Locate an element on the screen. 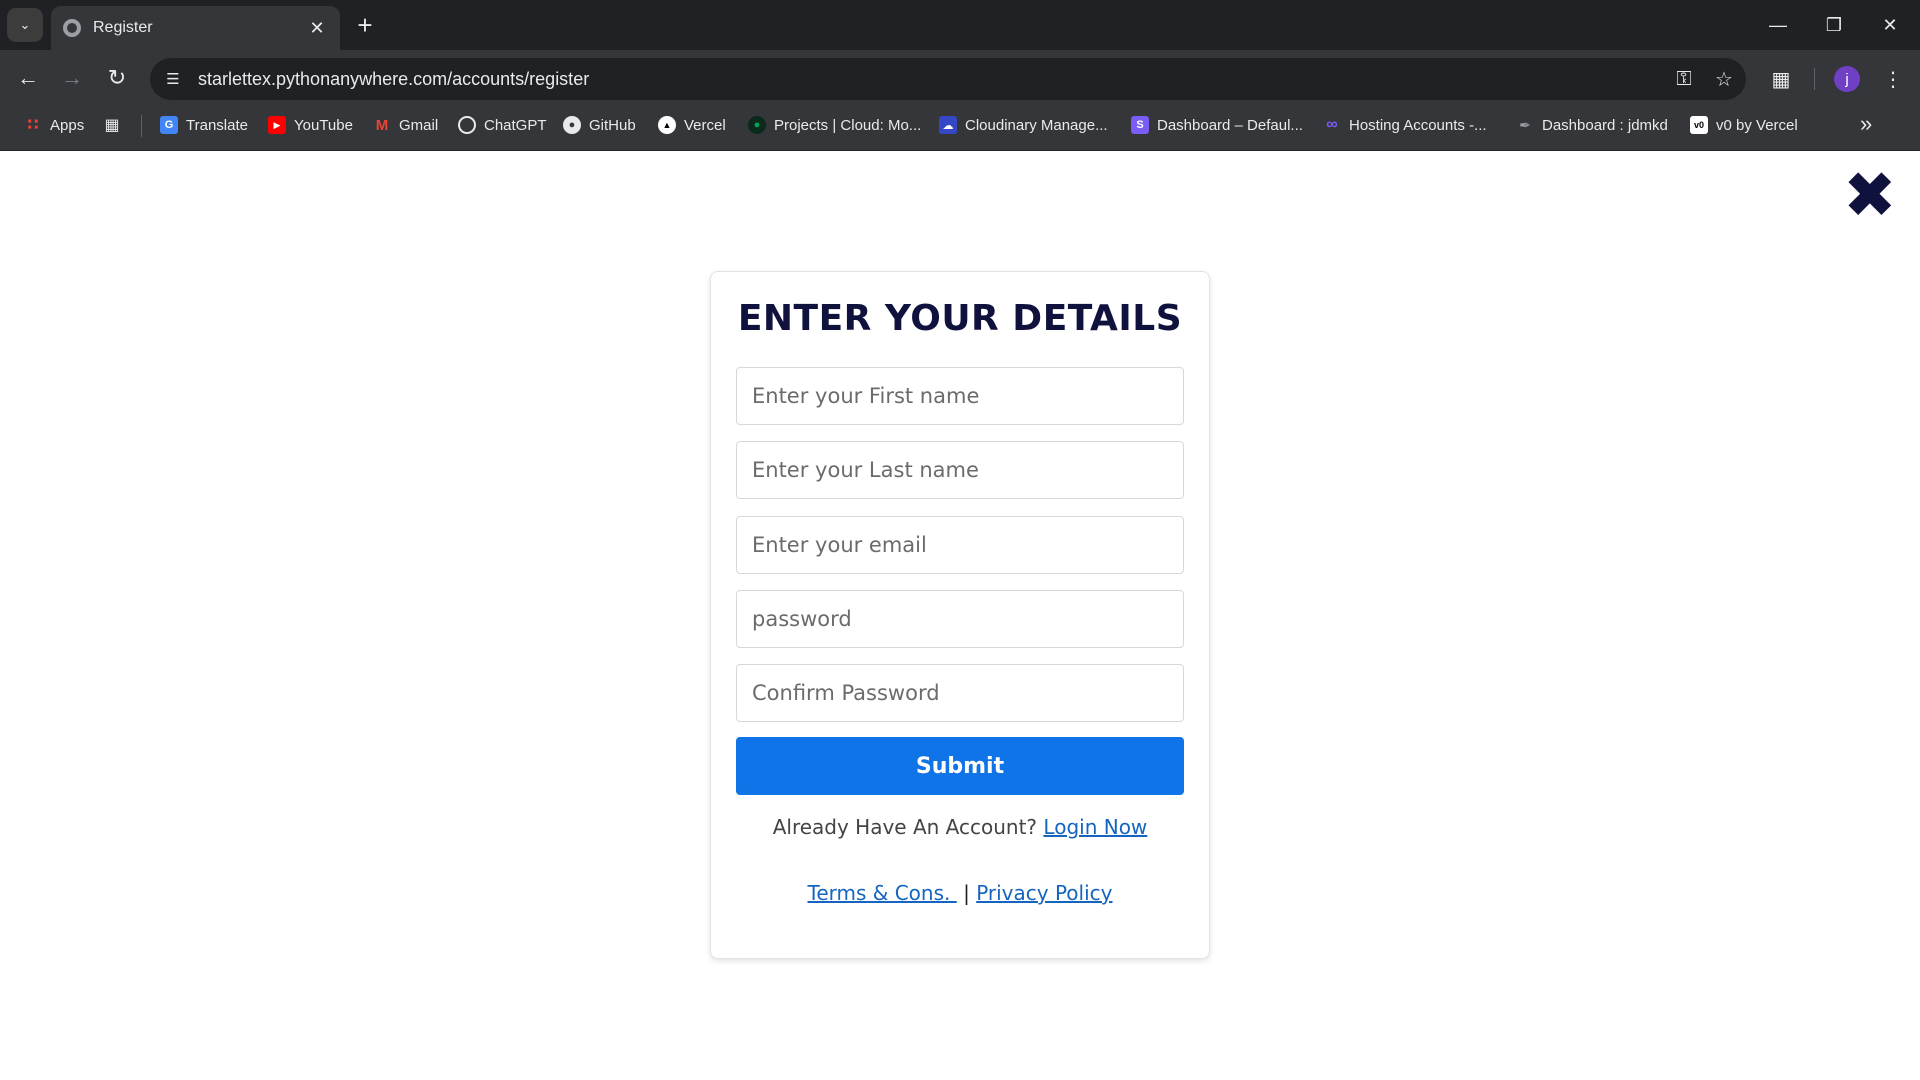 The width and height of the screenshot is (1920, 1080). extensions-puzzle-icon: ▦ is located at coordinates (1781, 79).